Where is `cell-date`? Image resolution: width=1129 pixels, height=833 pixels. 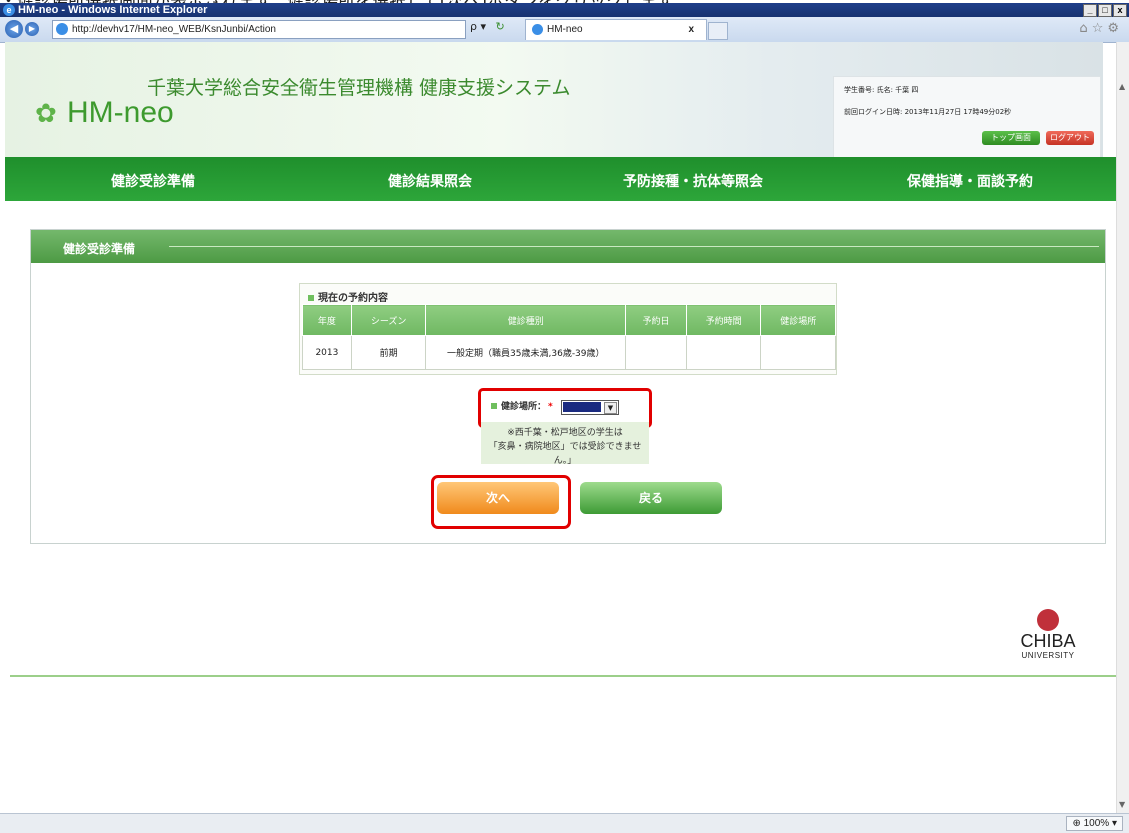
cell-date is located at coordinates (656, 352).